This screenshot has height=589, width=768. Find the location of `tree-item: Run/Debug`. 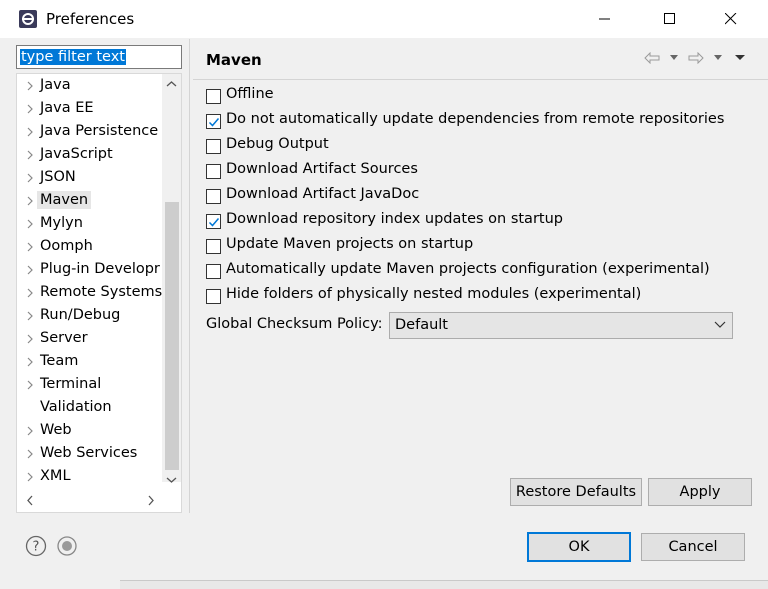

tree-item: Run/Debug is located at coordinates (92, 316).